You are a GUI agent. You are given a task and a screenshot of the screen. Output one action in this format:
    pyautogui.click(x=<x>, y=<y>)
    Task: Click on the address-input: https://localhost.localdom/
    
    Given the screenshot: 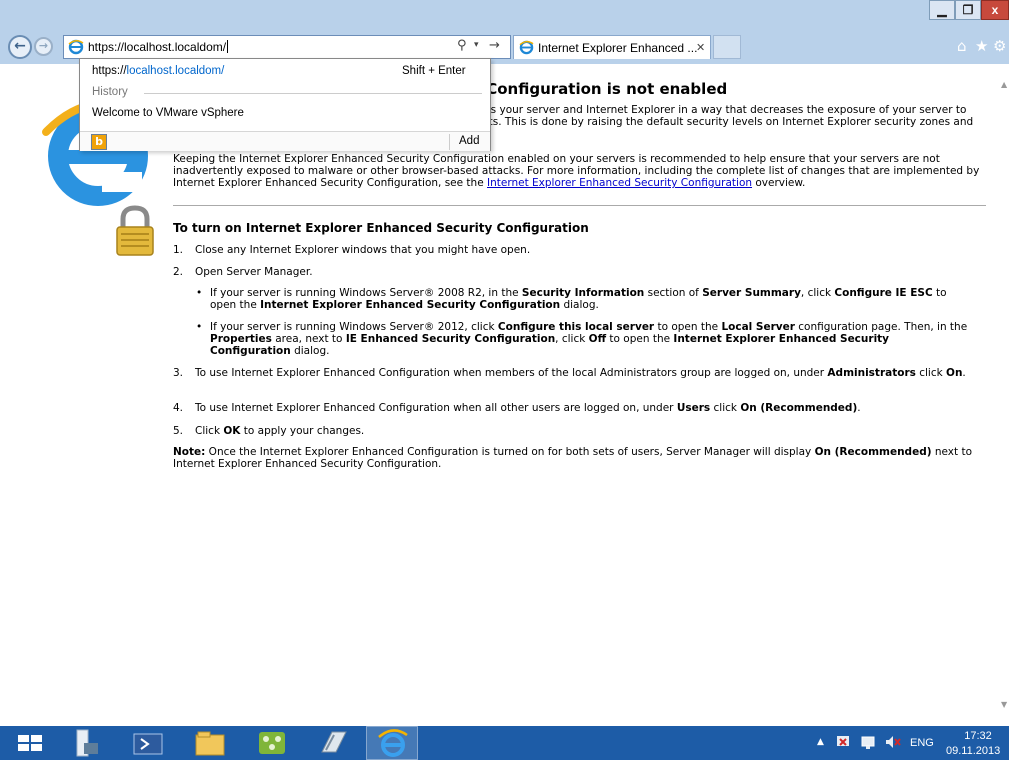 What is the action you would take?
    pyautogui.click(x=158, y=47)
    